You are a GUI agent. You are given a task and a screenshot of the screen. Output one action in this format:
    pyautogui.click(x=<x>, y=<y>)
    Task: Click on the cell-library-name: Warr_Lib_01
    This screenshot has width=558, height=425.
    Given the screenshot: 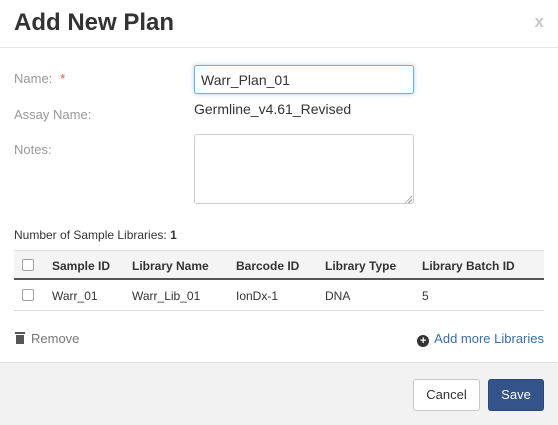 What is the action you would take?
    pyautogui.click(x=166, y=296)
    